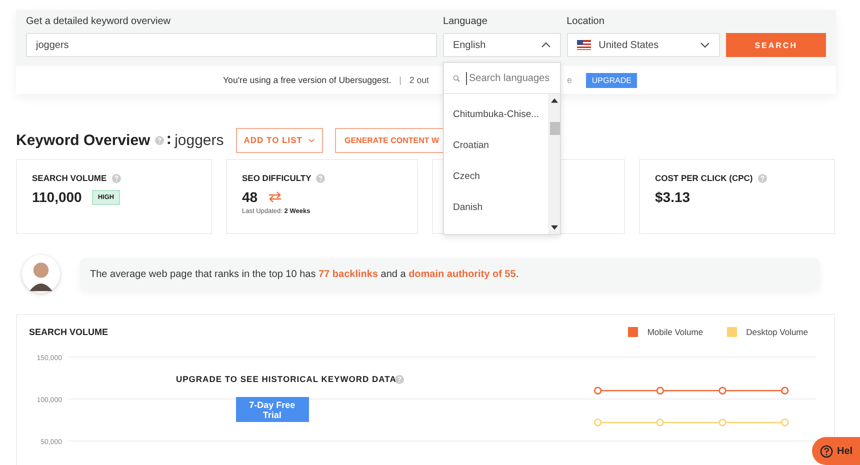  I want to click on language-option: Czech, so click(496, 184).